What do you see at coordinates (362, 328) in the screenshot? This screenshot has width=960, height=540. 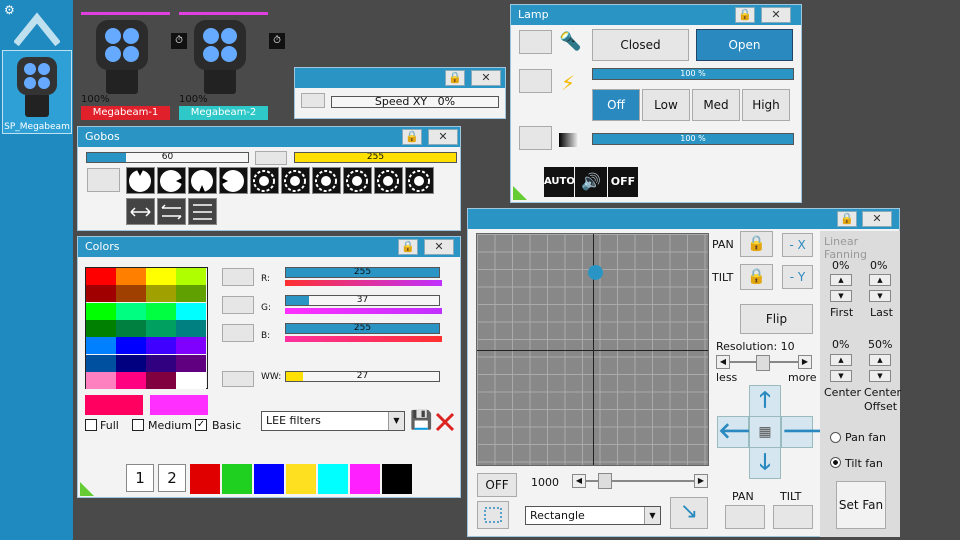 I see `blue-bar: 255` at bounding box center [362, 328].